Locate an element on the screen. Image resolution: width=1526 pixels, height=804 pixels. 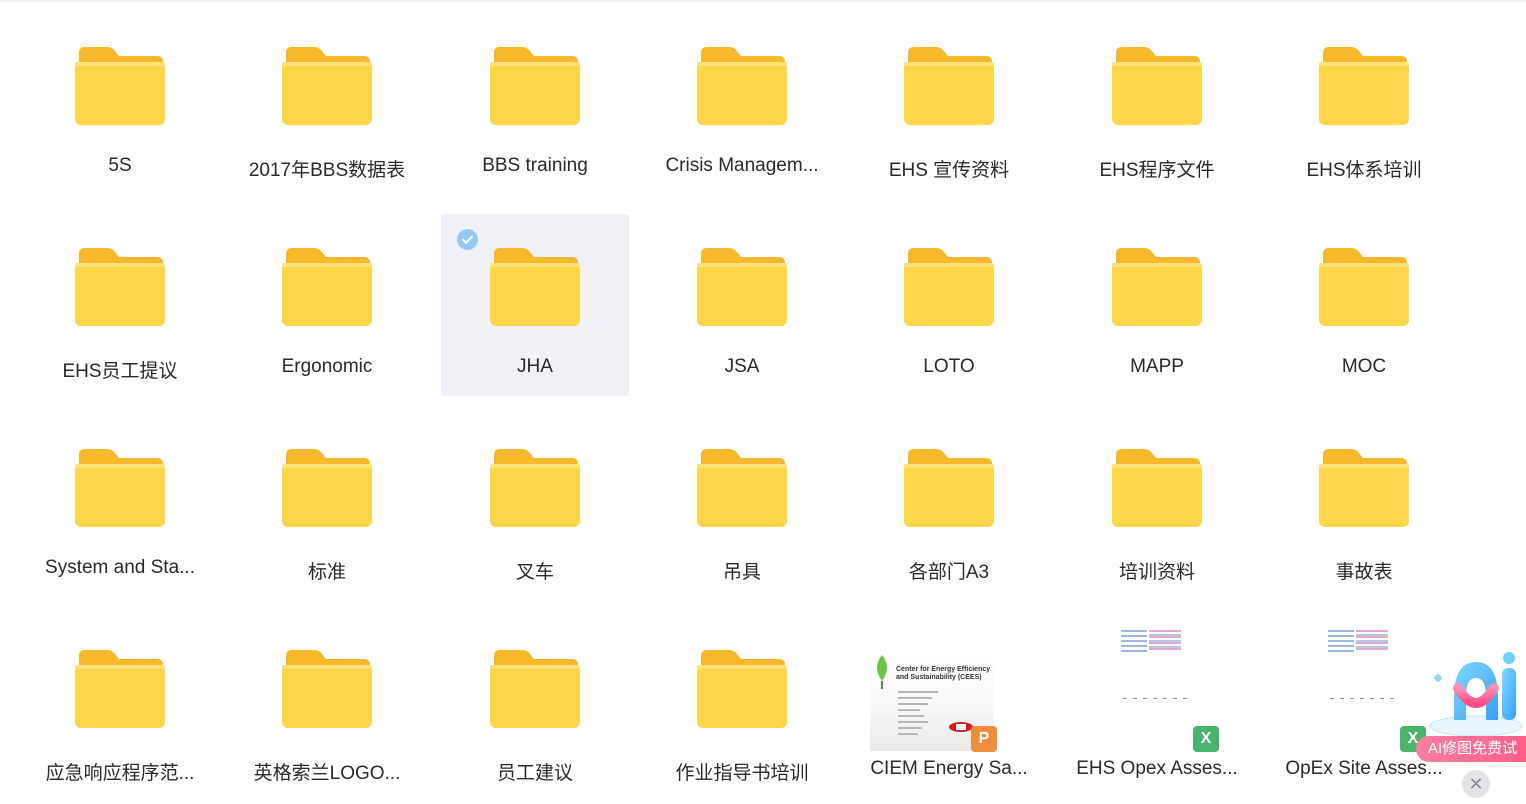
close-promo-button: ✕ is located at coordinates (1476, 784).